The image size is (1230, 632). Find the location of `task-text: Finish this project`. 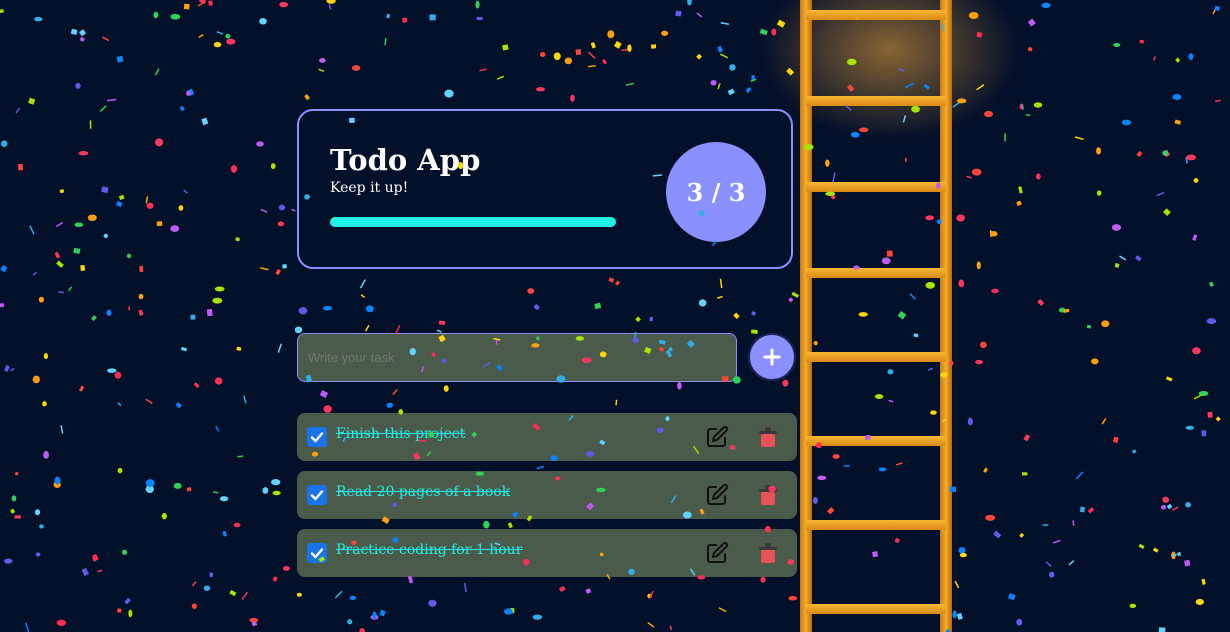

task-text: Finish this project is located at coordinates (401, 434).